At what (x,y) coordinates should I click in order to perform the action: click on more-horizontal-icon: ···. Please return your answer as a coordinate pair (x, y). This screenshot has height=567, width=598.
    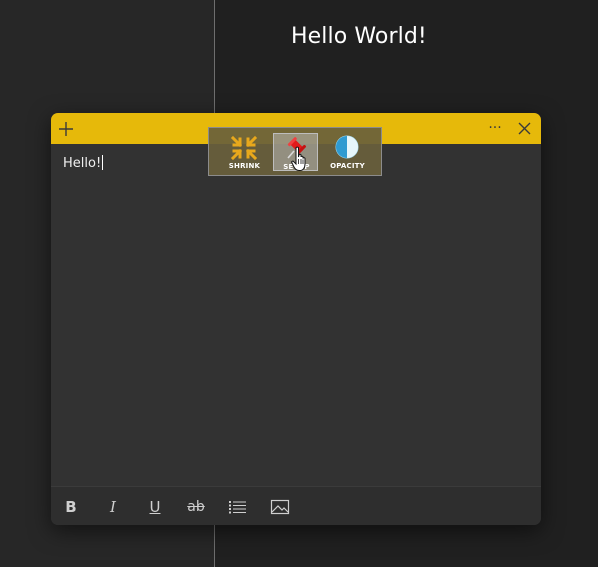
    Looking at the image, I should click on (495, 128).